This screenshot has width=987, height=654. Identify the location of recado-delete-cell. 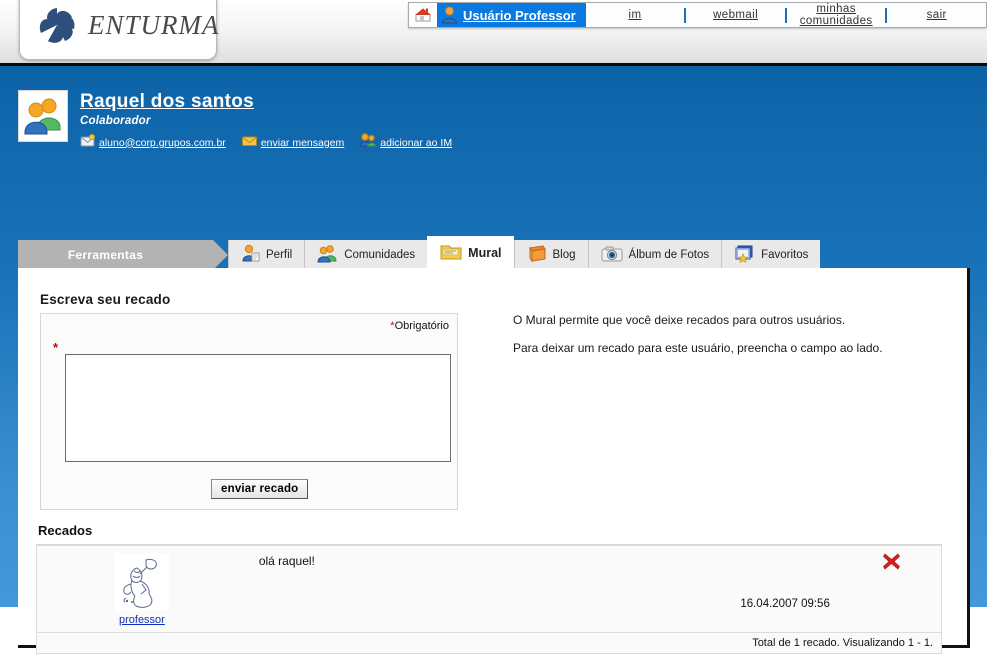
(891, 589).